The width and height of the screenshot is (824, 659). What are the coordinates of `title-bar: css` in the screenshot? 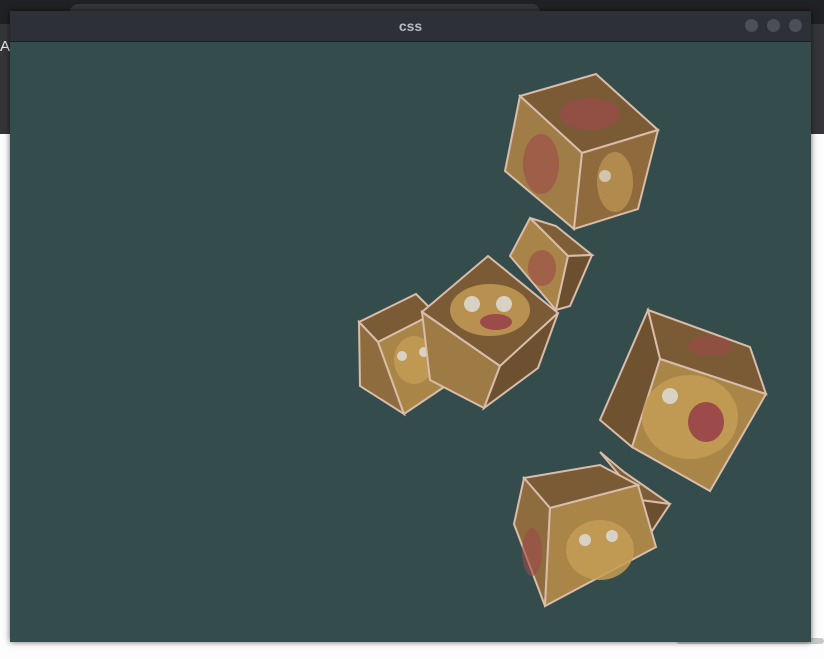 It's located at (410, 26).